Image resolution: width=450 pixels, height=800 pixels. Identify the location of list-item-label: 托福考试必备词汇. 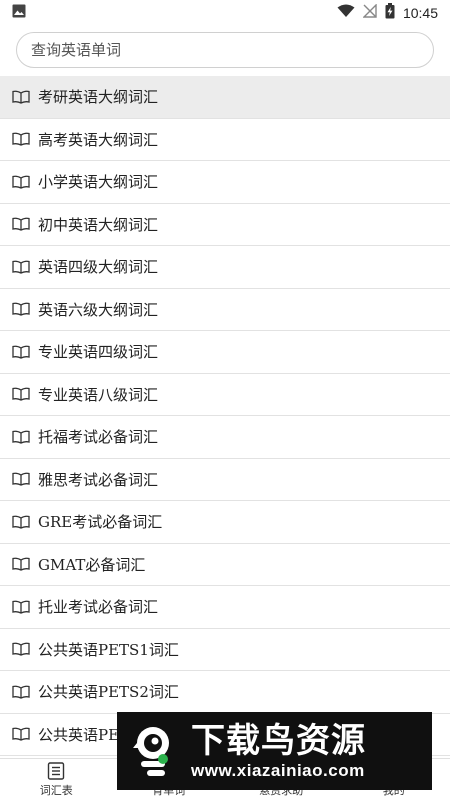
(98, 437).